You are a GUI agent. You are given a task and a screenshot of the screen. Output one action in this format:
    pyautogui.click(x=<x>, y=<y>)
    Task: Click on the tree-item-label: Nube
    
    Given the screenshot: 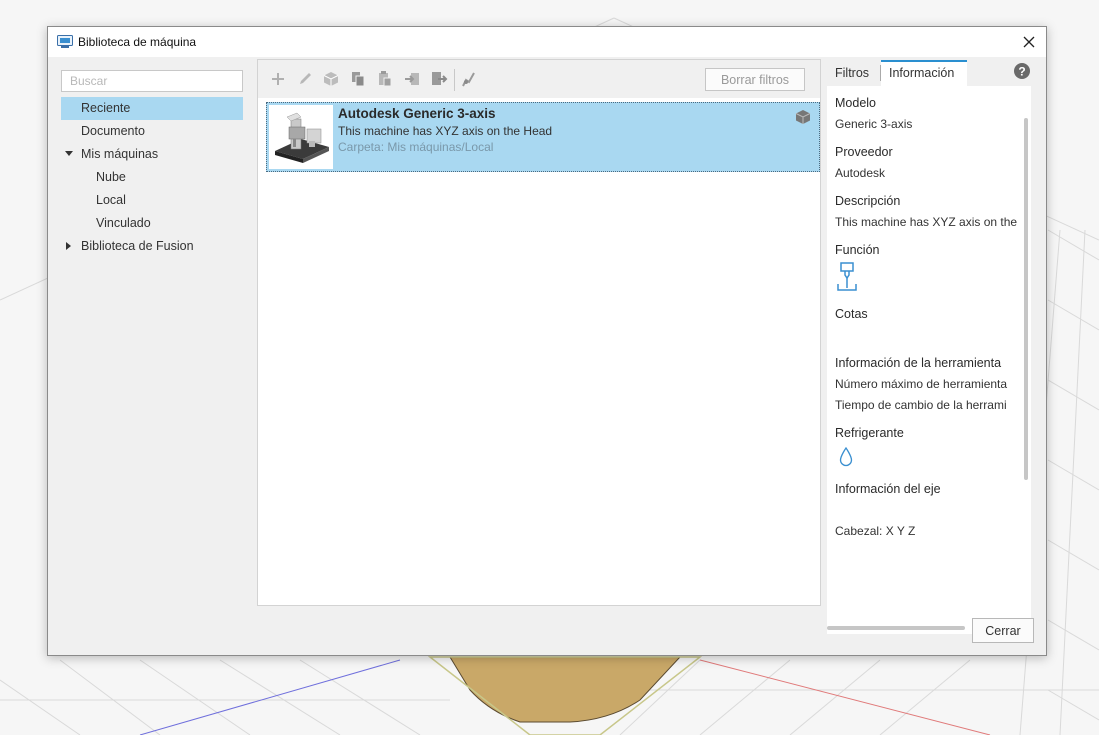 What is the action you would take?
    pyautogui.click(x=111, y=177)
    